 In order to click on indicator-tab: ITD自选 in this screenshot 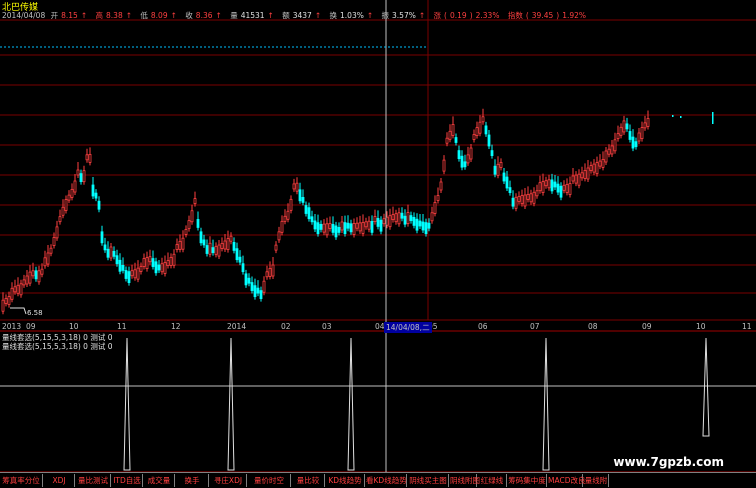, I will do `click(127, 480)`.